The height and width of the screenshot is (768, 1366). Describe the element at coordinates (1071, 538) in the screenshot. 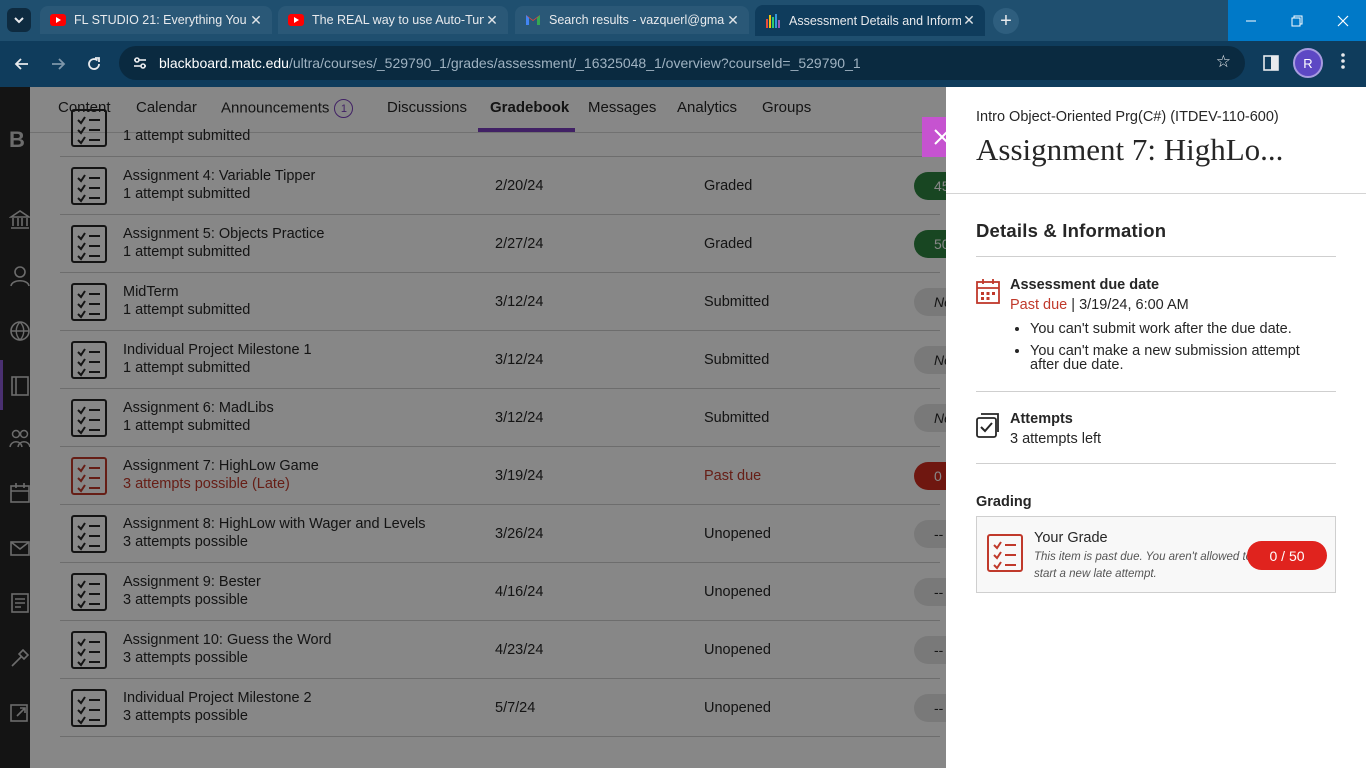

I see `your-grade-label: Your Grade` at that location.